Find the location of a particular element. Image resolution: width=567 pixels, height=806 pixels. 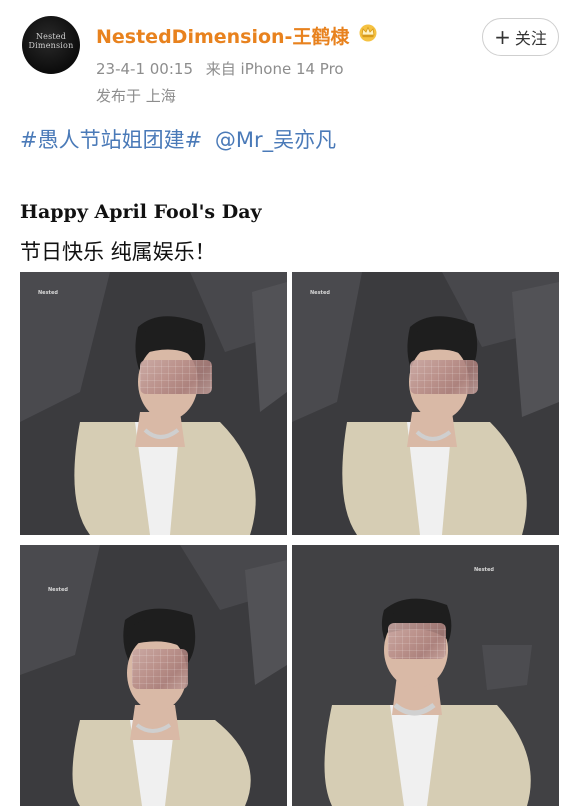

avatar-logo-text: Nested Dimension is located at coordinates (51, 41).